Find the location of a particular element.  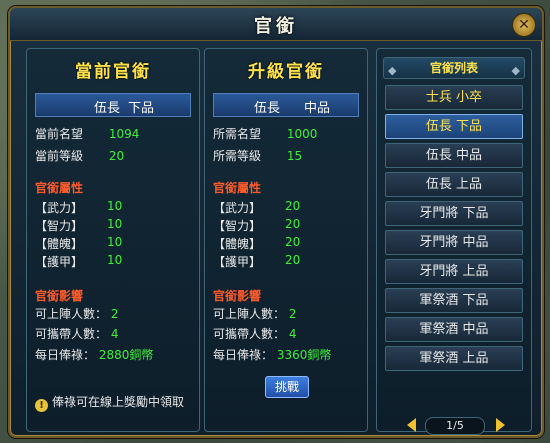

rank-list-item: 士兵 小卒 is located at coordinates (454, 97).